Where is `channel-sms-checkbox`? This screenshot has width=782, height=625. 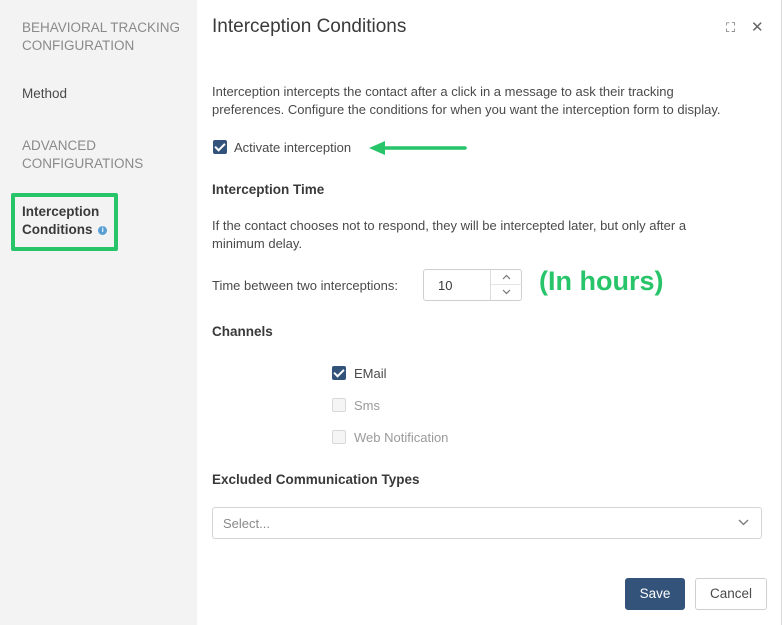
channel-sms-checkbox is located at coordinates (339, 405).